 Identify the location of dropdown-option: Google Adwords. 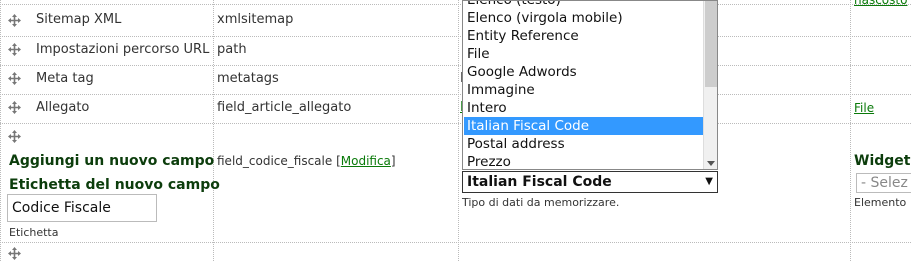
(522, 72).